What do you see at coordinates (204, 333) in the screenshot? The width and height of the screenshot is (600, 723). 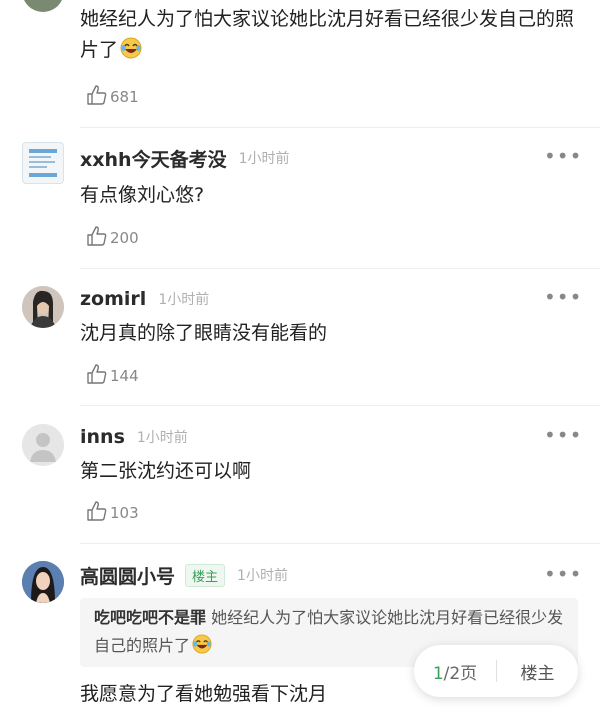 I see `comment-text: 沈月真的除了眼睛没有能看的` at bounding box center [204, 333].